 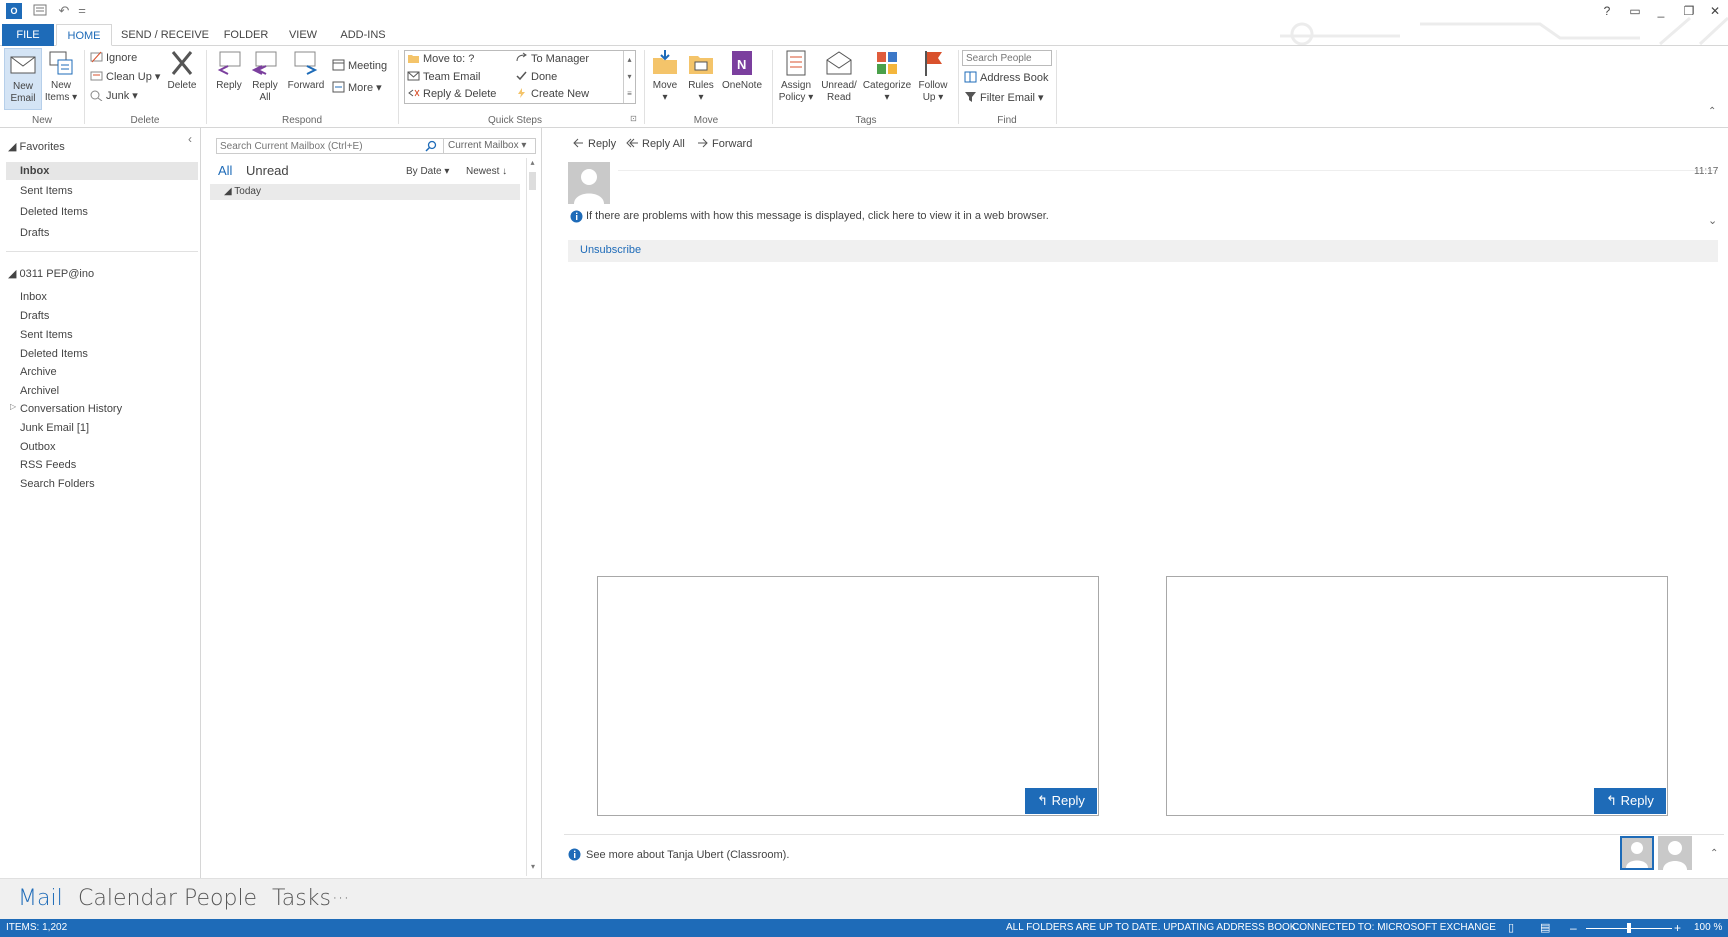 What do you see at coordinates (34, 233) in the screenshot?
I see `favorite-drafts: Drafts` at bounding box center [34, 233].